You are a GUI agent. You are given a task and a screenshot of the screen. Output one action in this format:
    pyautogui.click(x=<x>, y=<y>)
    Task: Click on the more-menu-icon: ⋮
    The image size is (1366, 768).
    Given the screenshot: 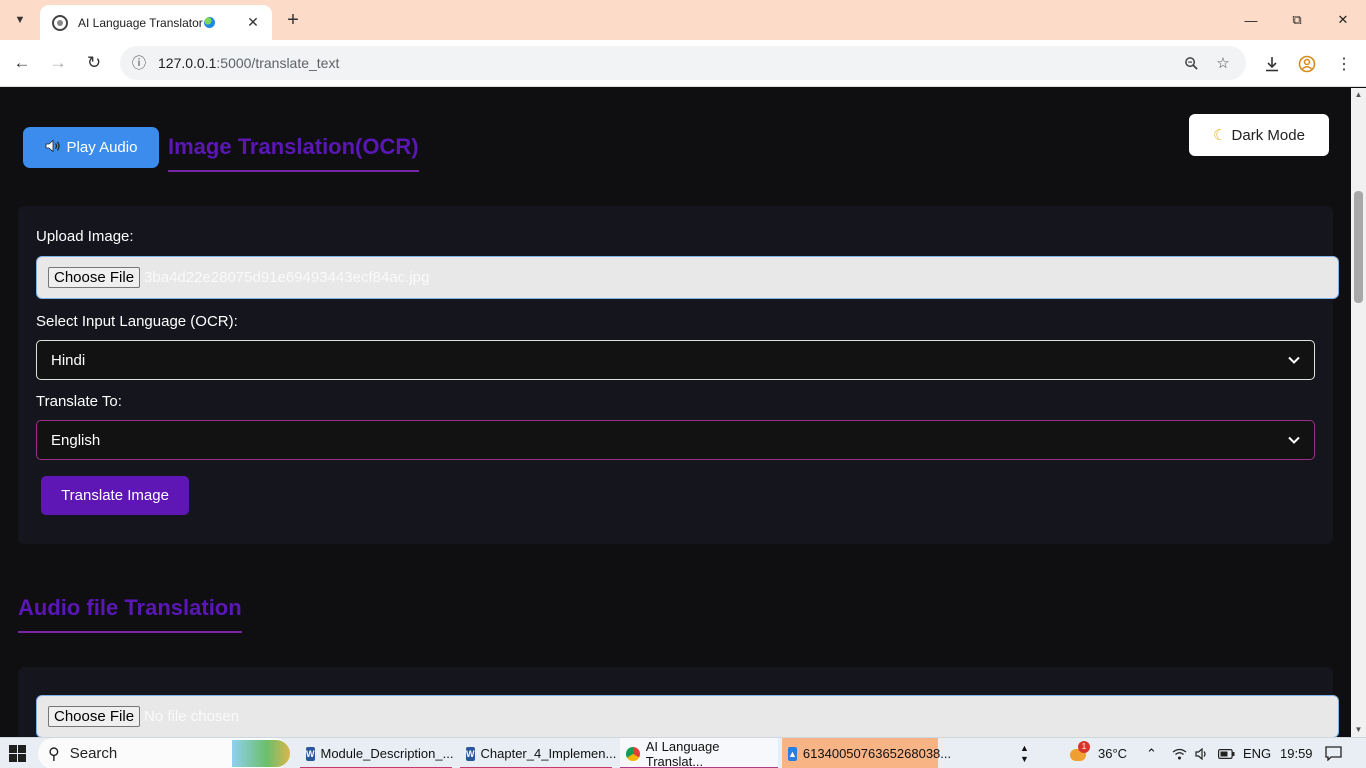 What is the action you would take?
    pyautogui.click(x=1344, y=64)
    